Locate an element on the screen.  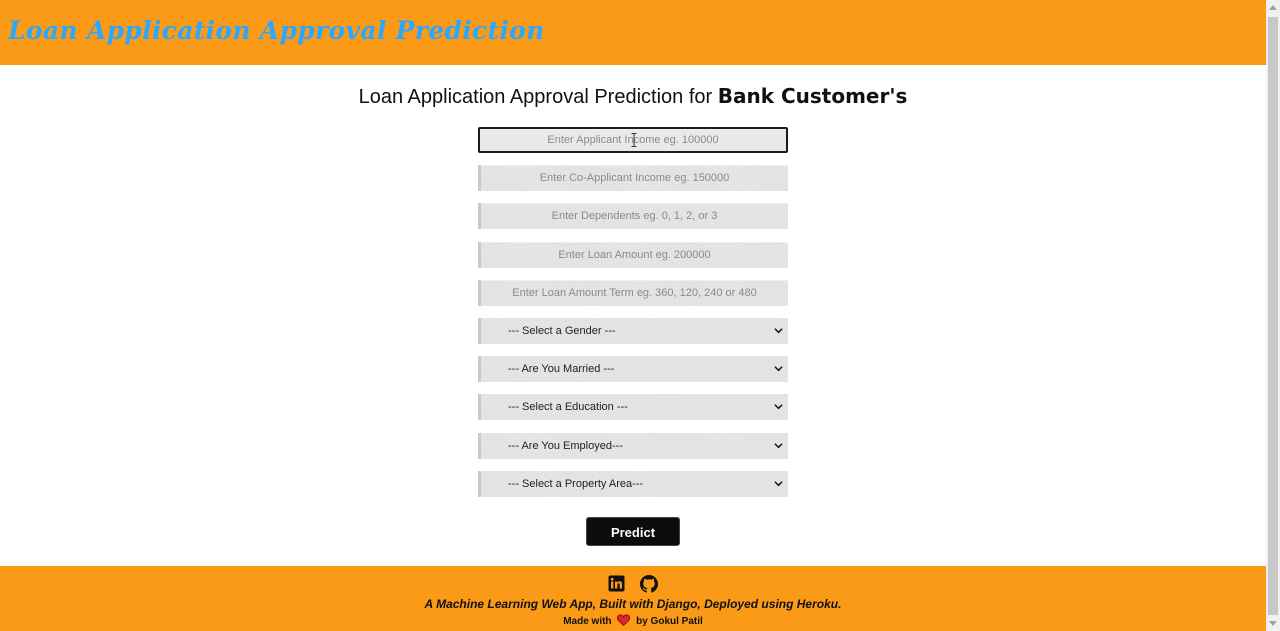
education-select-value: --- Select a Education --- is located at coordinates (568, 407).